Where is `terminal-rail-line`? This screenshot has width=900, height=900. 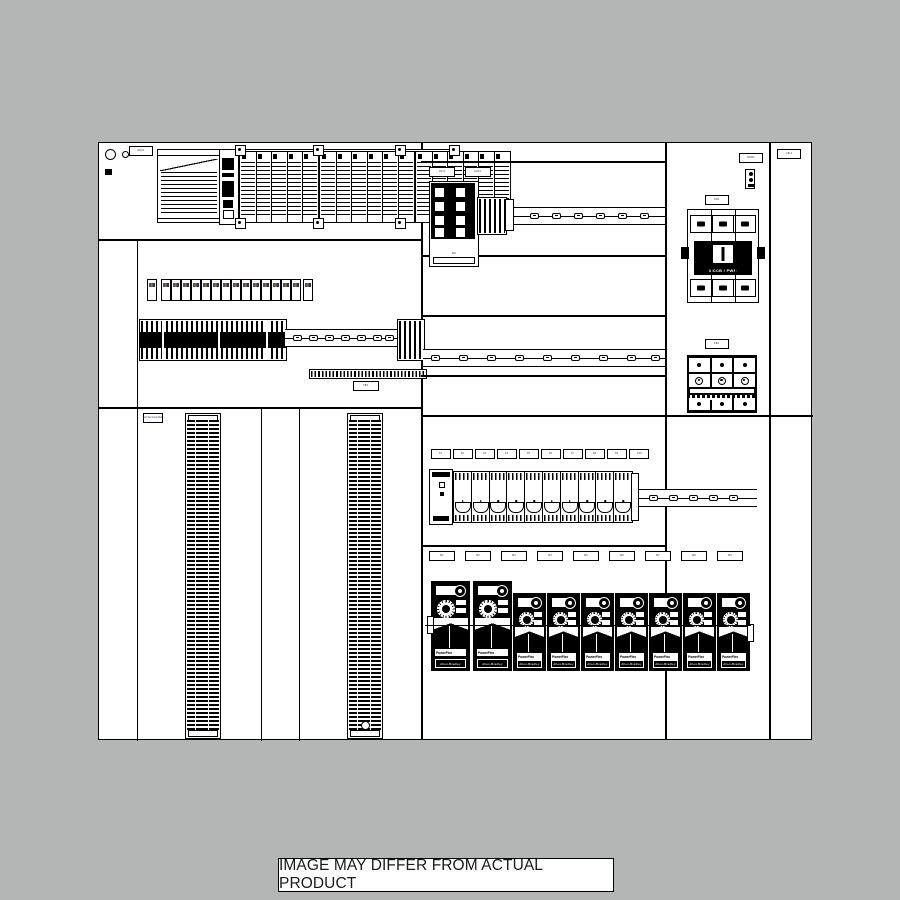 terminal-rail-line is located at coordinates (267, 340).